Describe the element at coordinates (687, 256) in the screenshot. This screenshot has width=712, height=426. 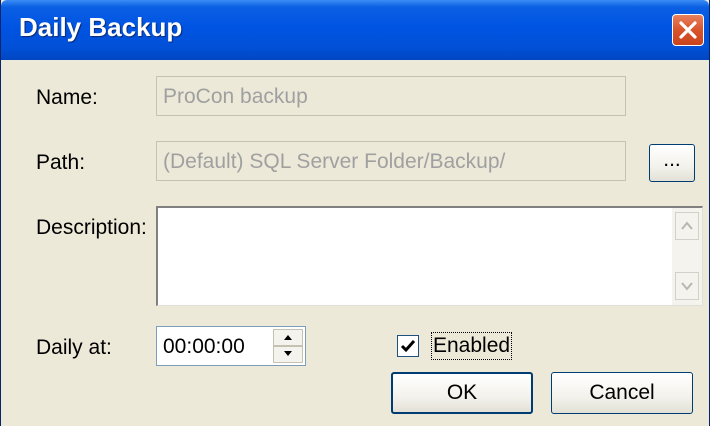
I see `description-scrollbar` at that location.